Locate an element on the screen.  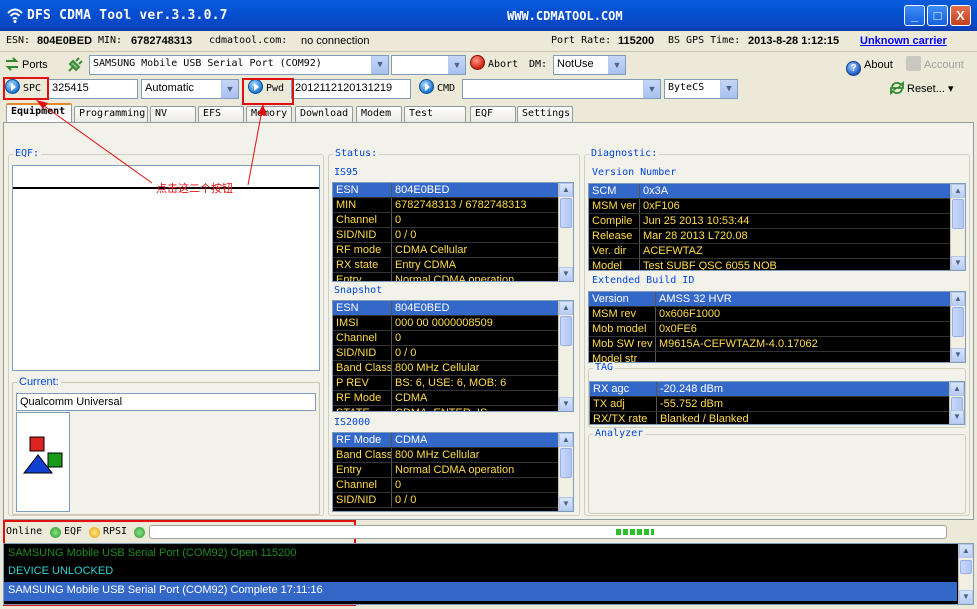
tab-nv: NV is located at coordinates (173, 114).